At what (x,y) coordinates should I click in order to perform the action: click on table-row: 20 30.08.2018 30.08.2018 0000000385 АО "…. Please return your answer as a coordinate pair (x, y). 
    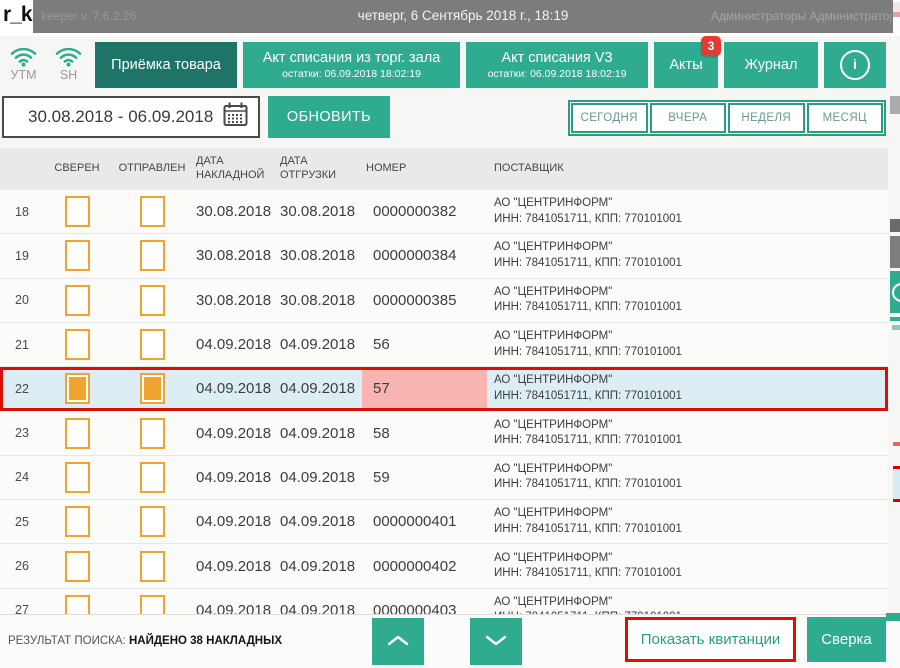
    Looking at the image, I should click on (444, 300).